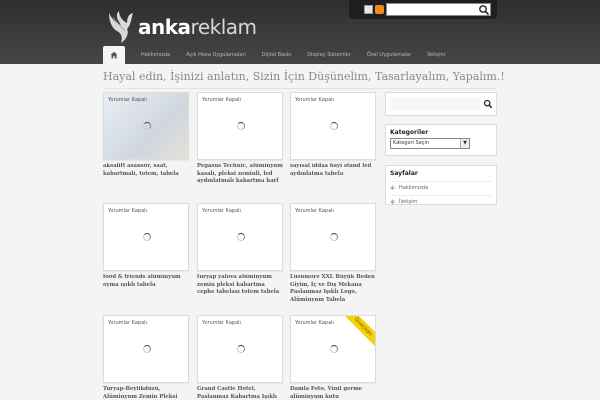 The image size is (600, 400). I want to click on pages-widget: Sayfalar ✱ Hakkımızda ✱ İletişim, so click(441, 185).